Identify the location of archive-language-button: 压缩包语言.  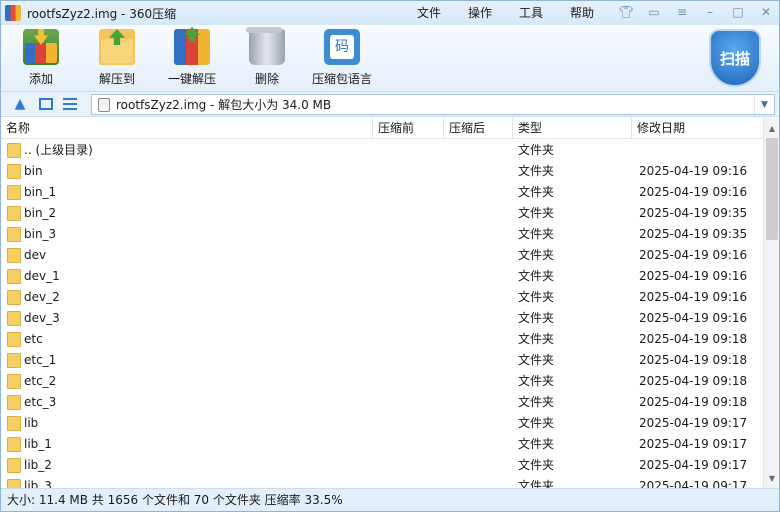
(342, 59).